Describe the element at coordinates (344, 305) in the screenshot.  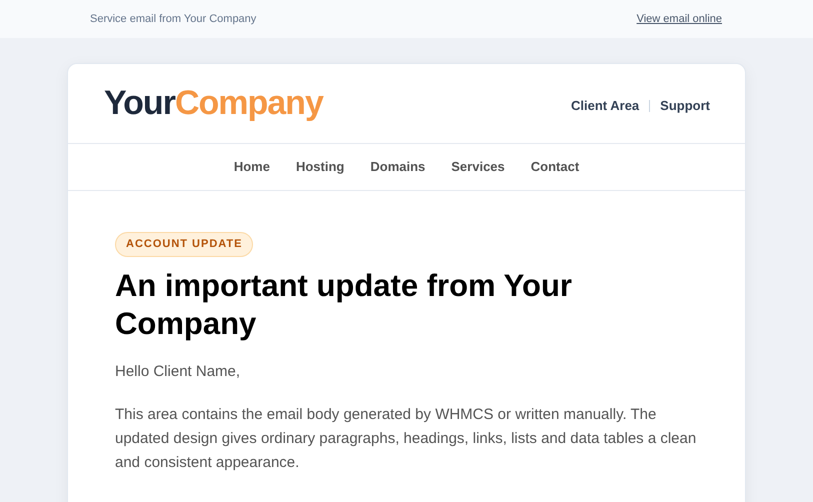
I see `email-title: An important update from Your Company` at that location.